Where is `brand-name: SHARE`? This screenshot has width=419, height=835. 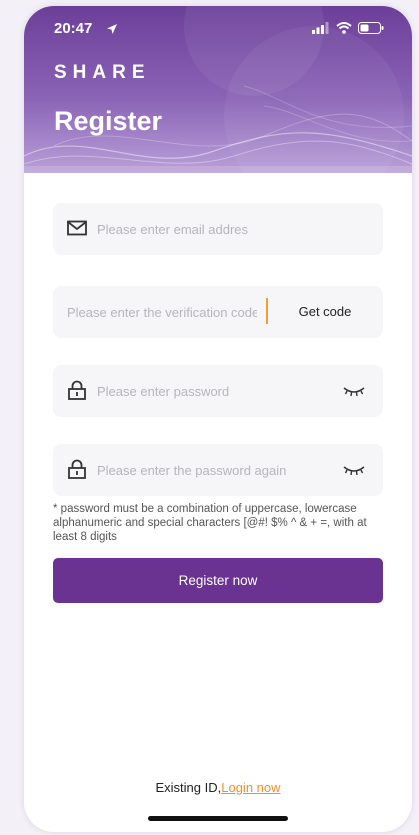 brand-name: SHARE is located at coordinates (102, 72).